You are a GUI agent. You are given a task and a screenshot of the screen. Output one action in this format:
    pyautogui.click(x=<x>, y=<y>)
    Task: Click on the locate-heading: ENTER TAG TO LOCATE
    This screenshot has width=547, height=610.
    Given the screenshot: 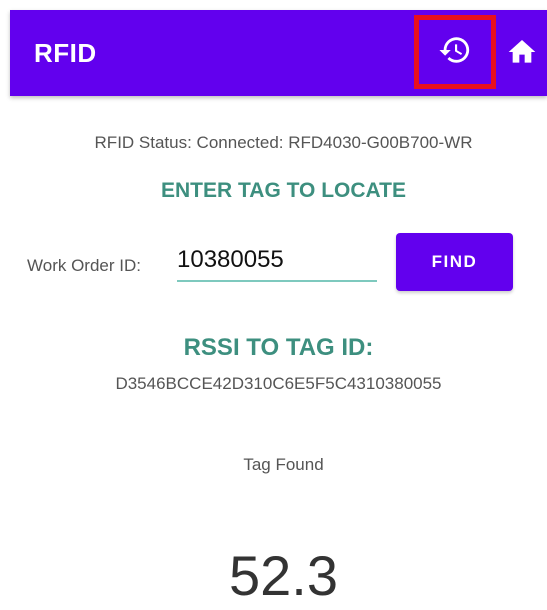 What is the action you would take?
    pyautogui.click(x=283, y=190)
    